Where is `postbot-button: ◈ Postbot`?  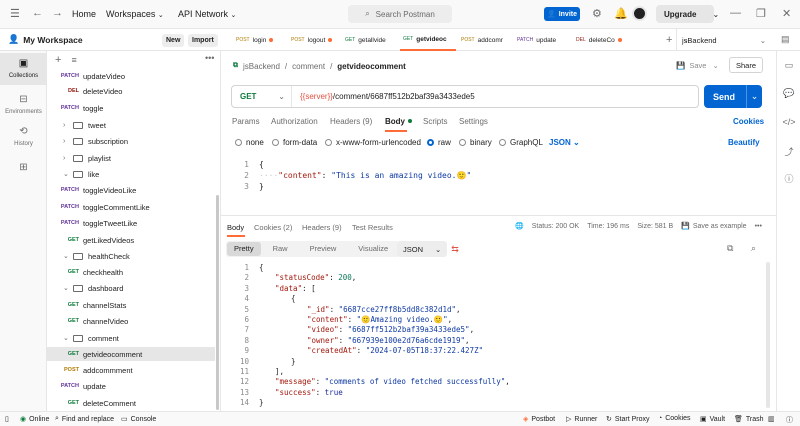 postbot-button: ◈ Postbot is located at coordinates (539, 419).